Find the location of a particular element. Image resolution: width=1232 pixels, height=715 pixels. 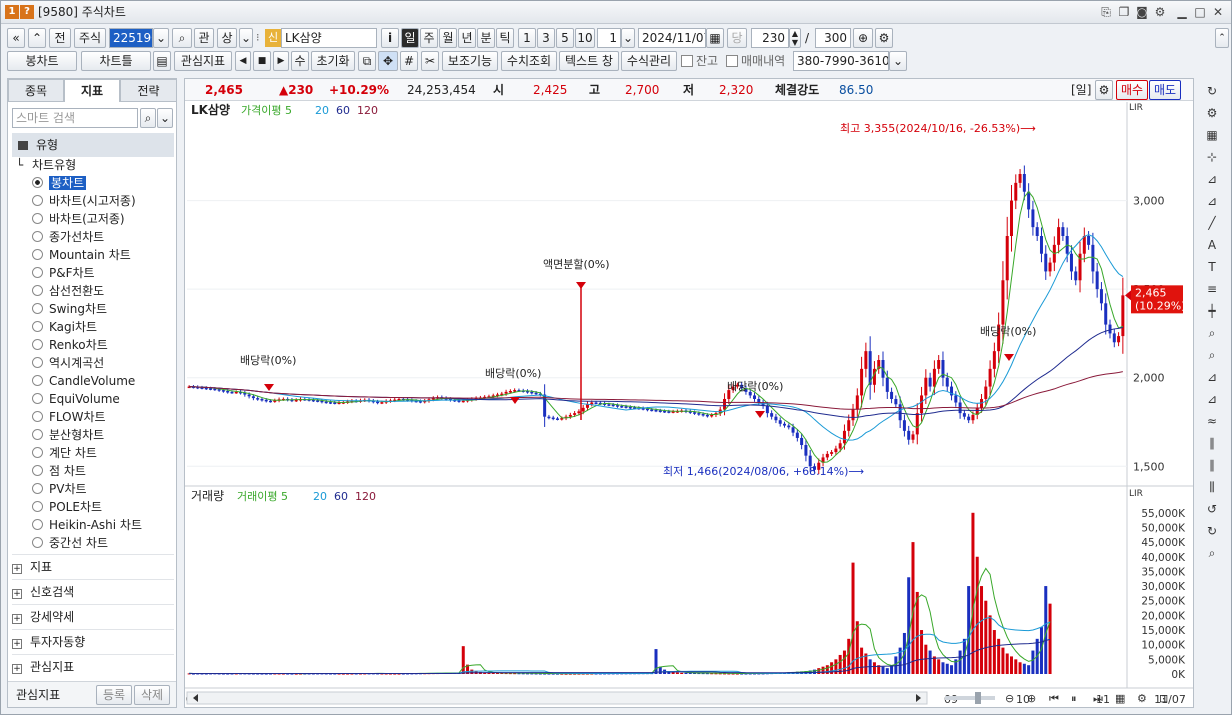

interest-indicator-button: 관심지표 is located at coordinates (203, 61).